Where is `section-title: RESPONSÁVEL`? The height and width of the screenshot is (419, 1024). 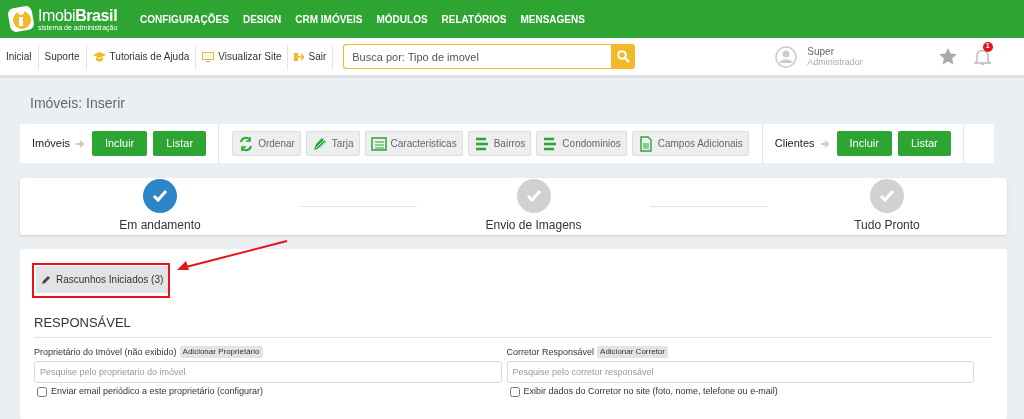 section-title: RESPONSÁVEL is located at coordinates (513, 325).